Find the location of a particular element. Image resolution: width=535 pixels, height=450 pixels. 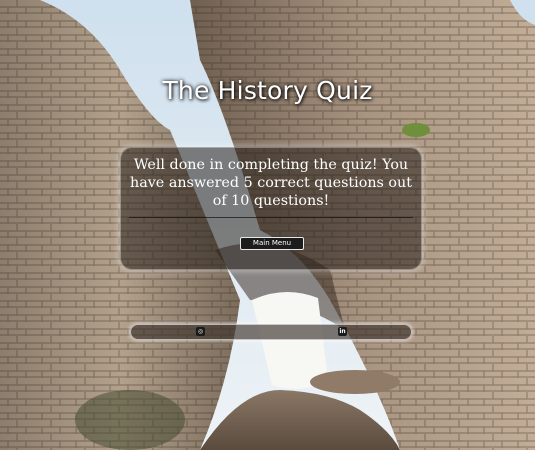

github-icon: ◎ is located at coordinates (200, 331).